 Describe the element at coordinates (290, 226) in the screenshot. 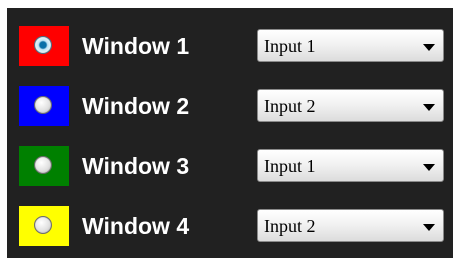

I see `window-4-input-value: Input 2` at that location.